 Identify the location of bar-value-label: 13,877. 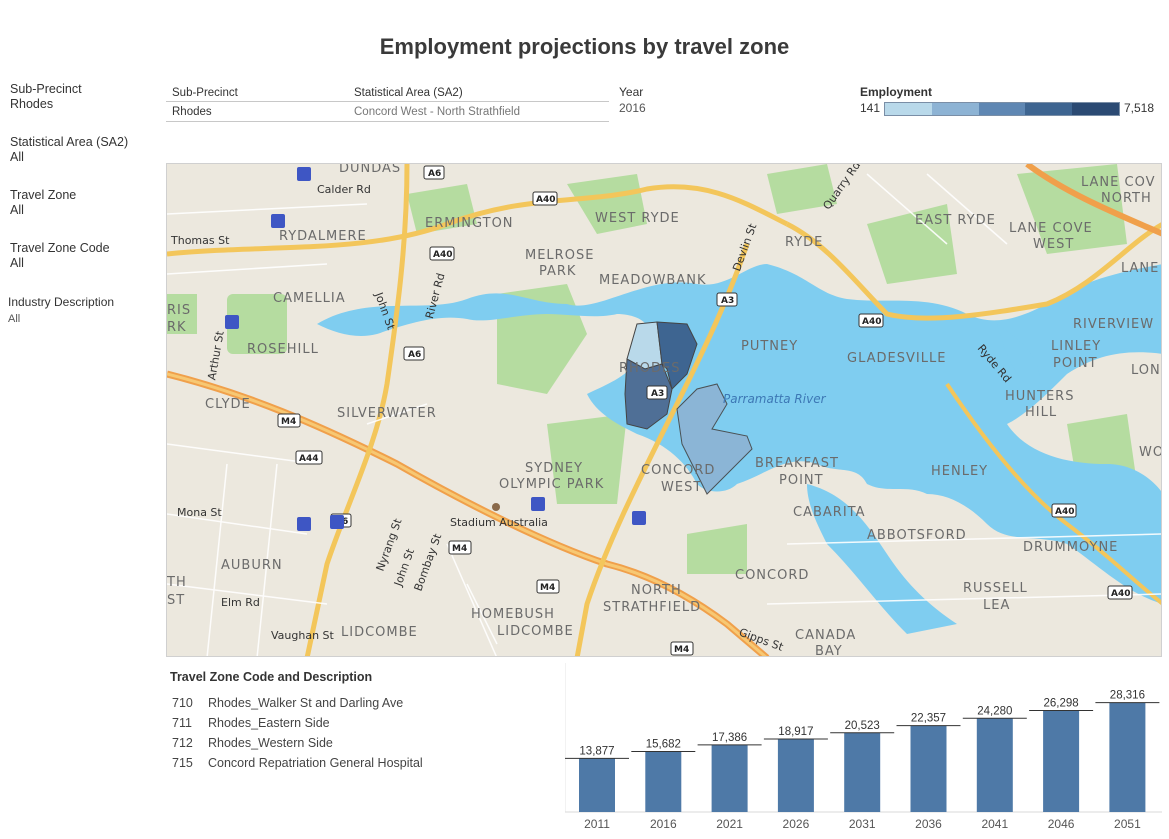
(596, 751).